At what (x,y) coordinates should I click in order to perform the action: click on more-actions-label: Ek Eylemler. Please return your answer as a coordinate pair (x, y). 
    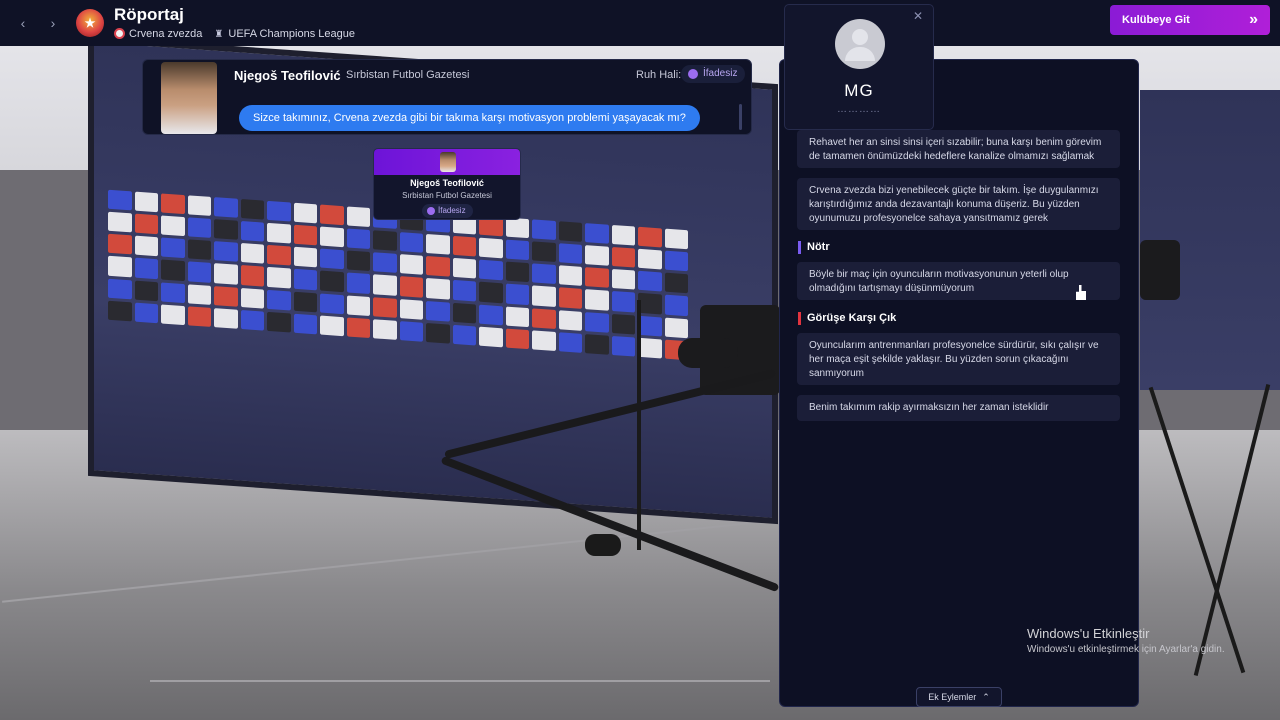
    Looking at the image, I should click on (952, 697).